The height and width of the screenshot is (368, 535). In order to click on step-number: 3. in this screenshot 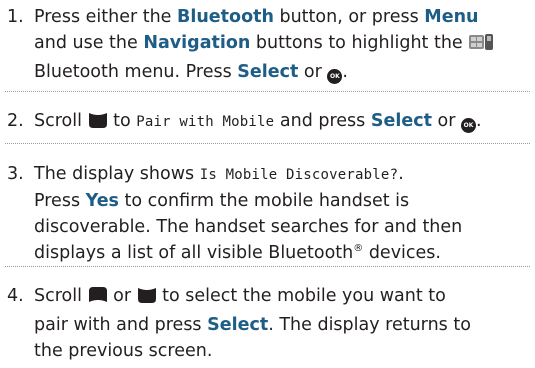, I will do `click(15, 174)`.